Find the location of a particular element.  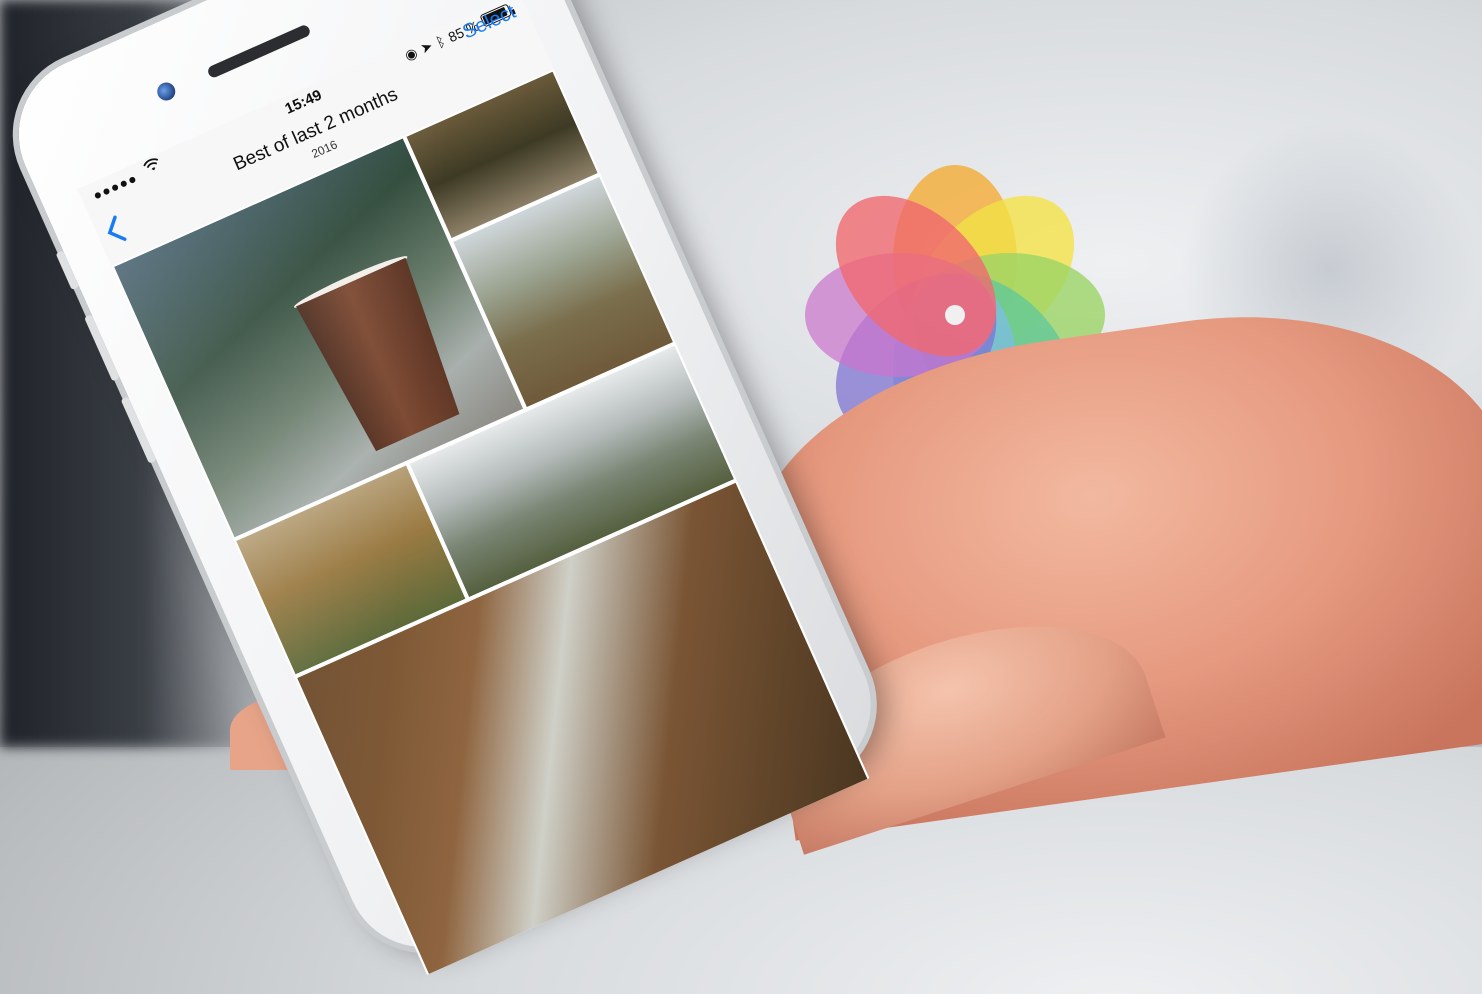

bluetooth-icon: ᛒ is located at coordinates (440, 41).